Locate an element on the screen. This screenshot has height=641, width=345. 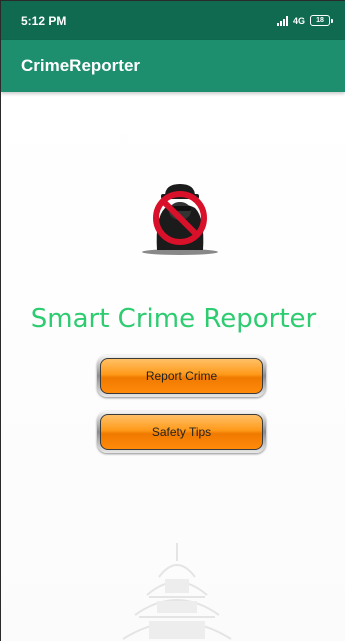
report-crime-label: Report Crime is located at coordinates (181, 376).